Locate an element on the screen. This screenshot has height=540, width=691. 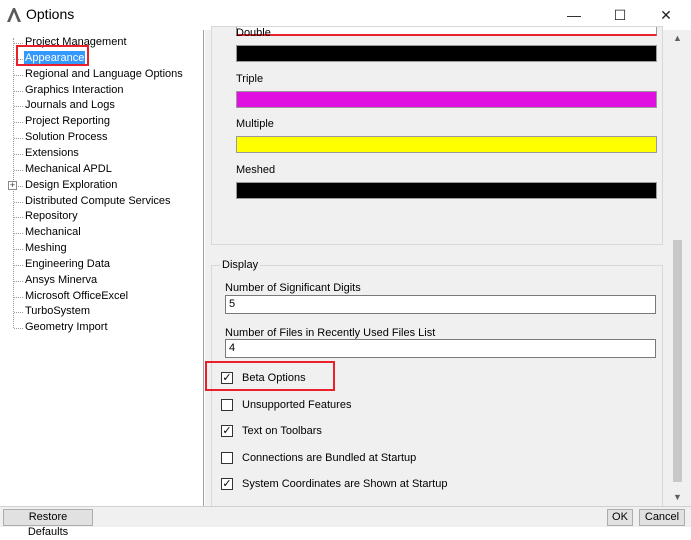
tree-item: Mechanical is located at coordinates (53, 232).